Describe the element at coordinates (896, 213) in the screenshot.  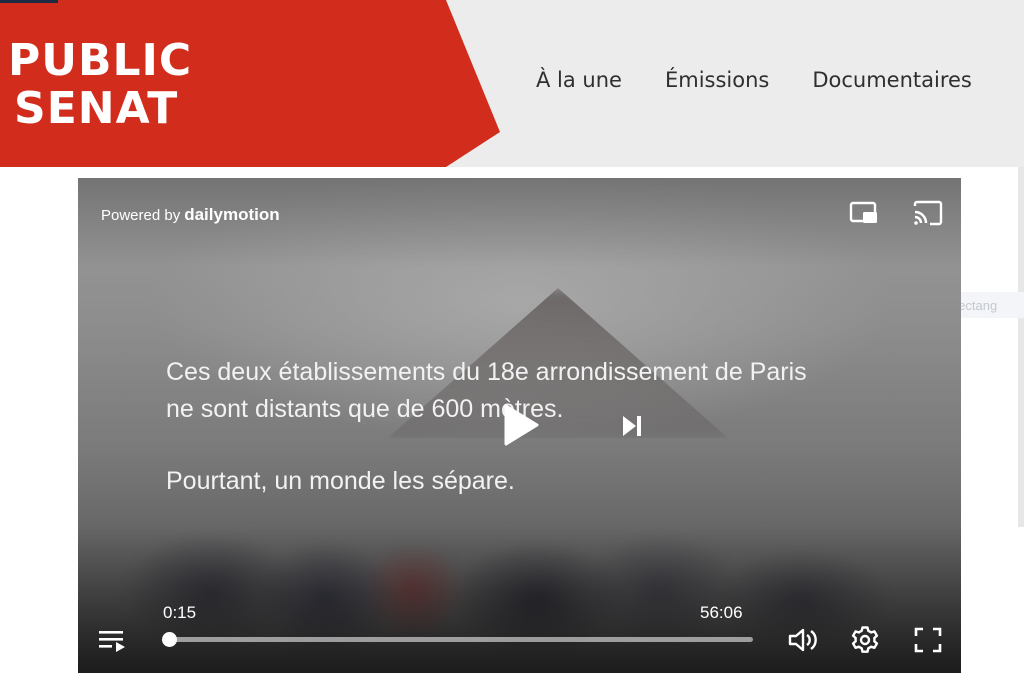
I see `player-top-controls` at that location.